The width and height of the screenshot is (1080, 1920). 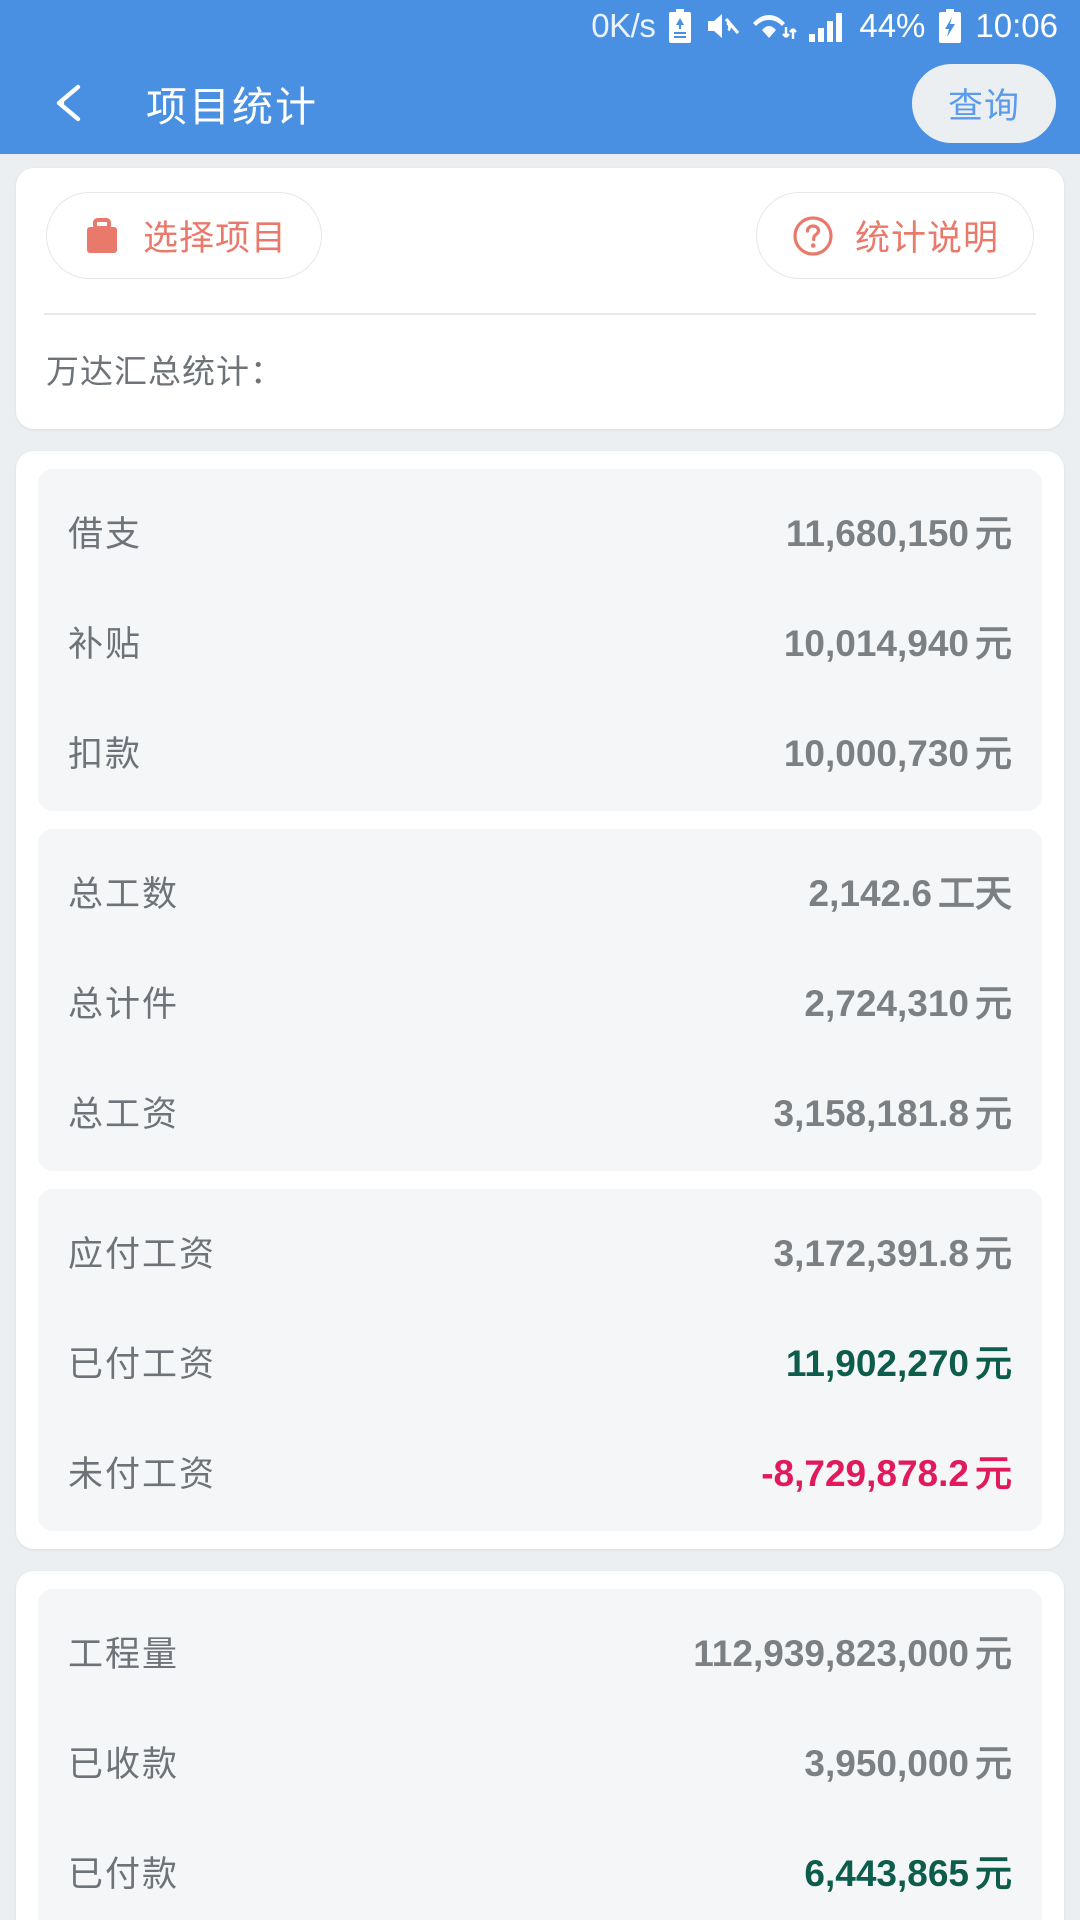 What do you see at coordinates (813, 236) in the screenshot?
I see `question-circle-icon` at bounding box center [813, 236].